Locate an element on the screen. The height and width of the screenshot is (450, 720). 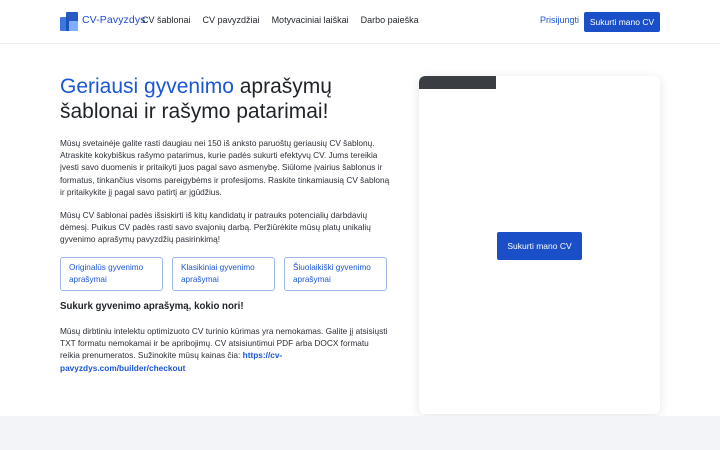
create-cv-button-panel: Sukurti mano CV is located at coordinates (539, 246).